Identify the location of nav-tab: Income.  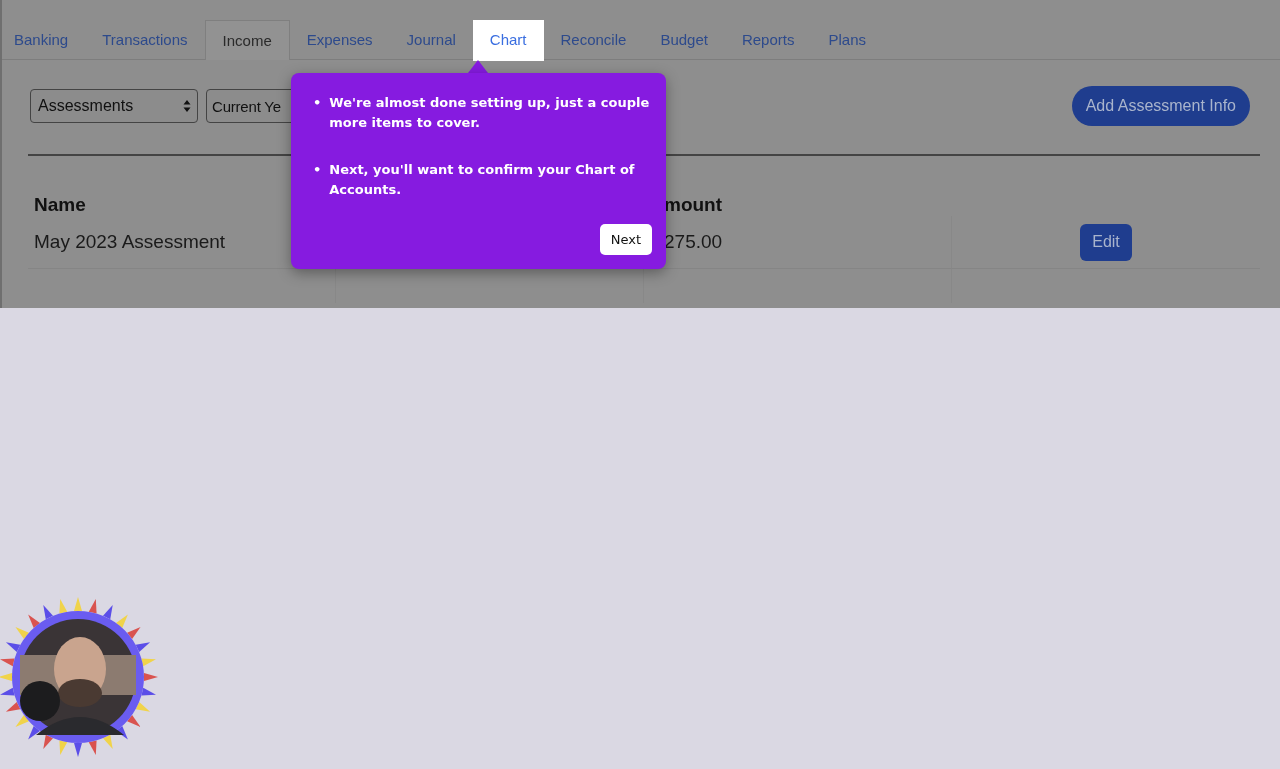
(247, 40).